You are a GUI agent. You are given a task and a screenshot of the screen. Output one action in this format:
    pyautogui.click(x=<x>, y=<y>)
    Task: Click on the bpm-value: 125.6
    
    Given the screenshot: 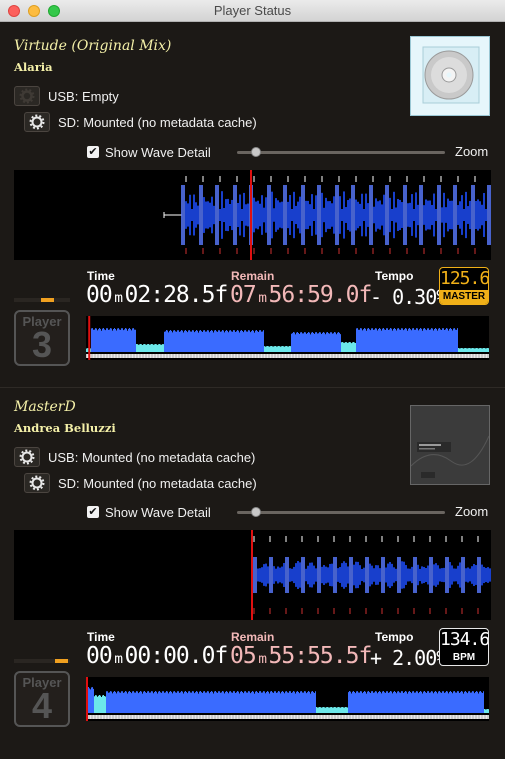 What is the action you would take?
    pyautogui.click(x=464, y=278)
    